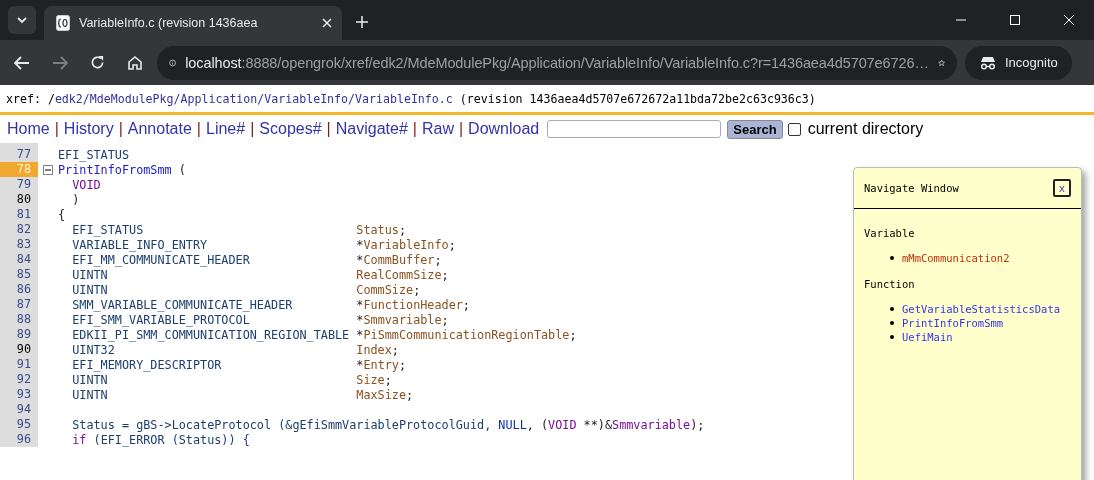 The width and height of the screenshot is (1094, 480). I want to click on chevron-down-icon, so click(22, 20).